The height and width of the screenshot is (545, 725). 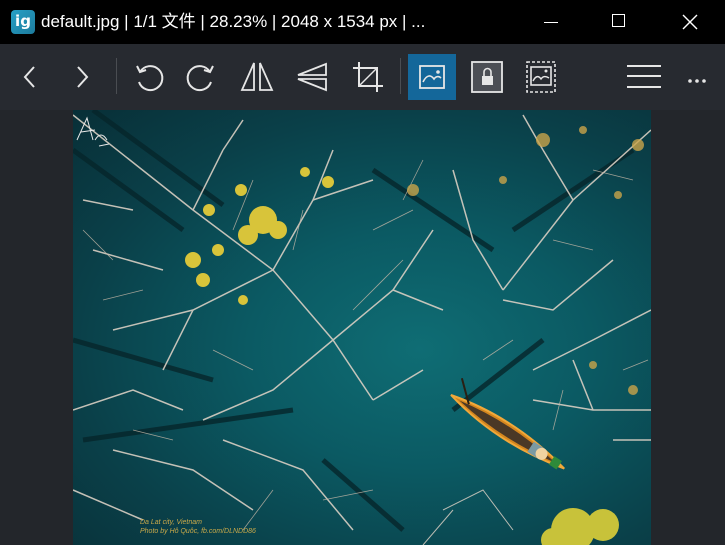 I want to click on toolbar, so click(x=362, y=77).